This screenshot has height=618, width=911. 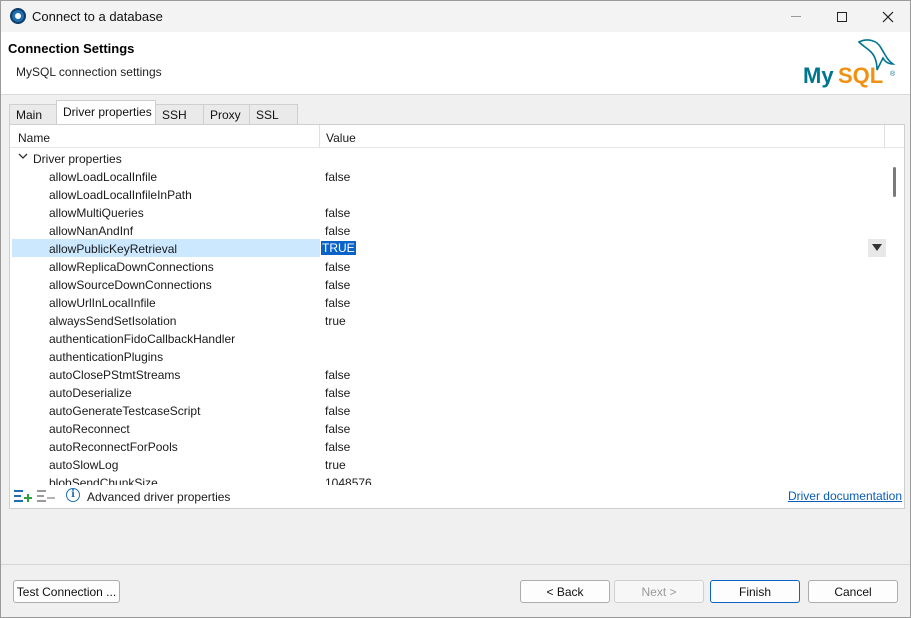 I want to click on maximize-button, so click(x=842, y=16).